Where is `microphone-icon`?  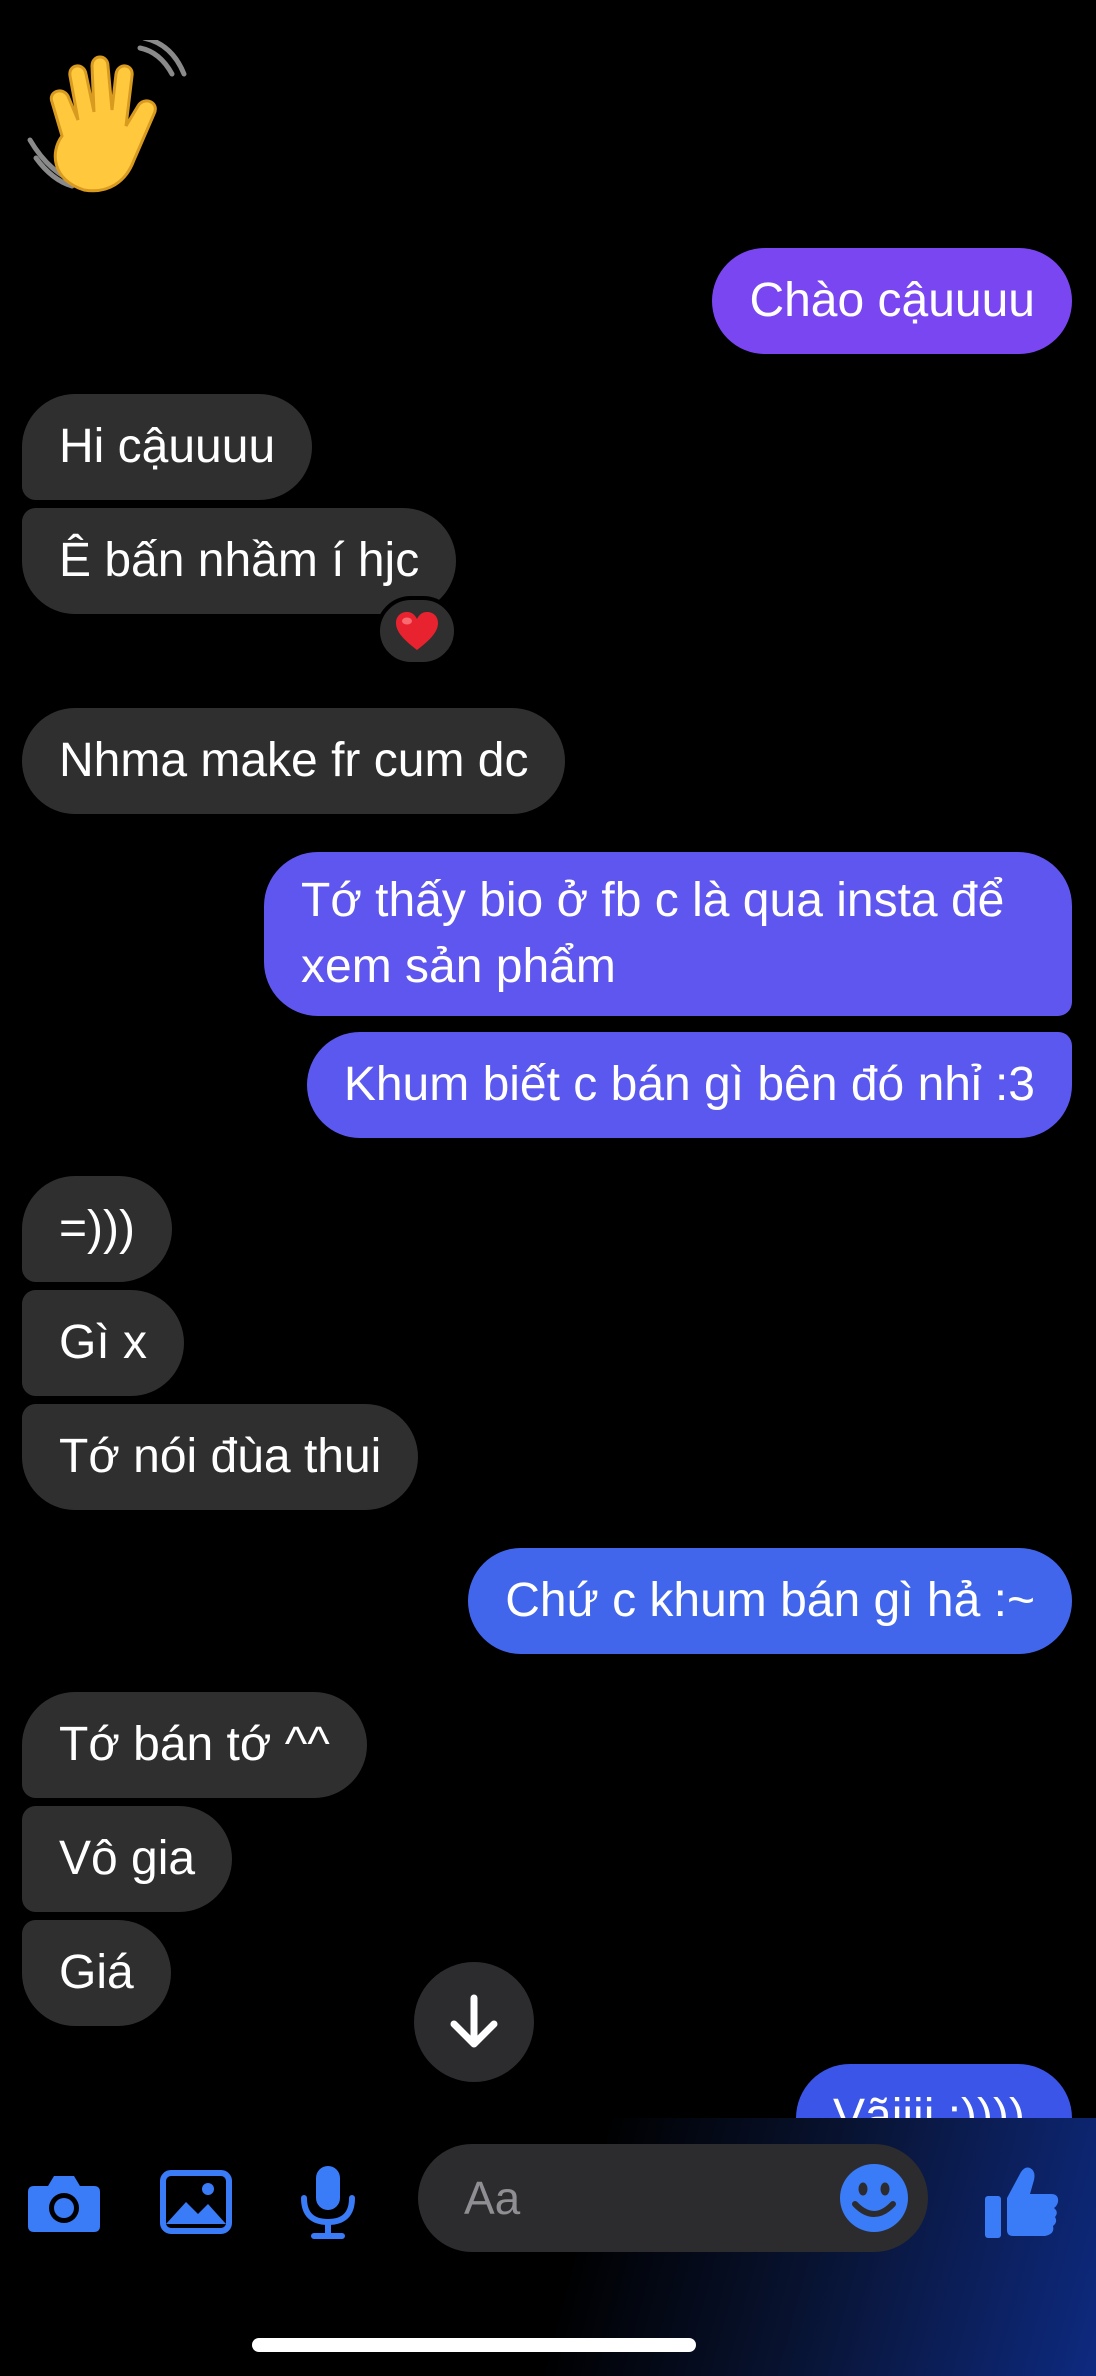
microphone-icon is located at coordinates (328, 2202).